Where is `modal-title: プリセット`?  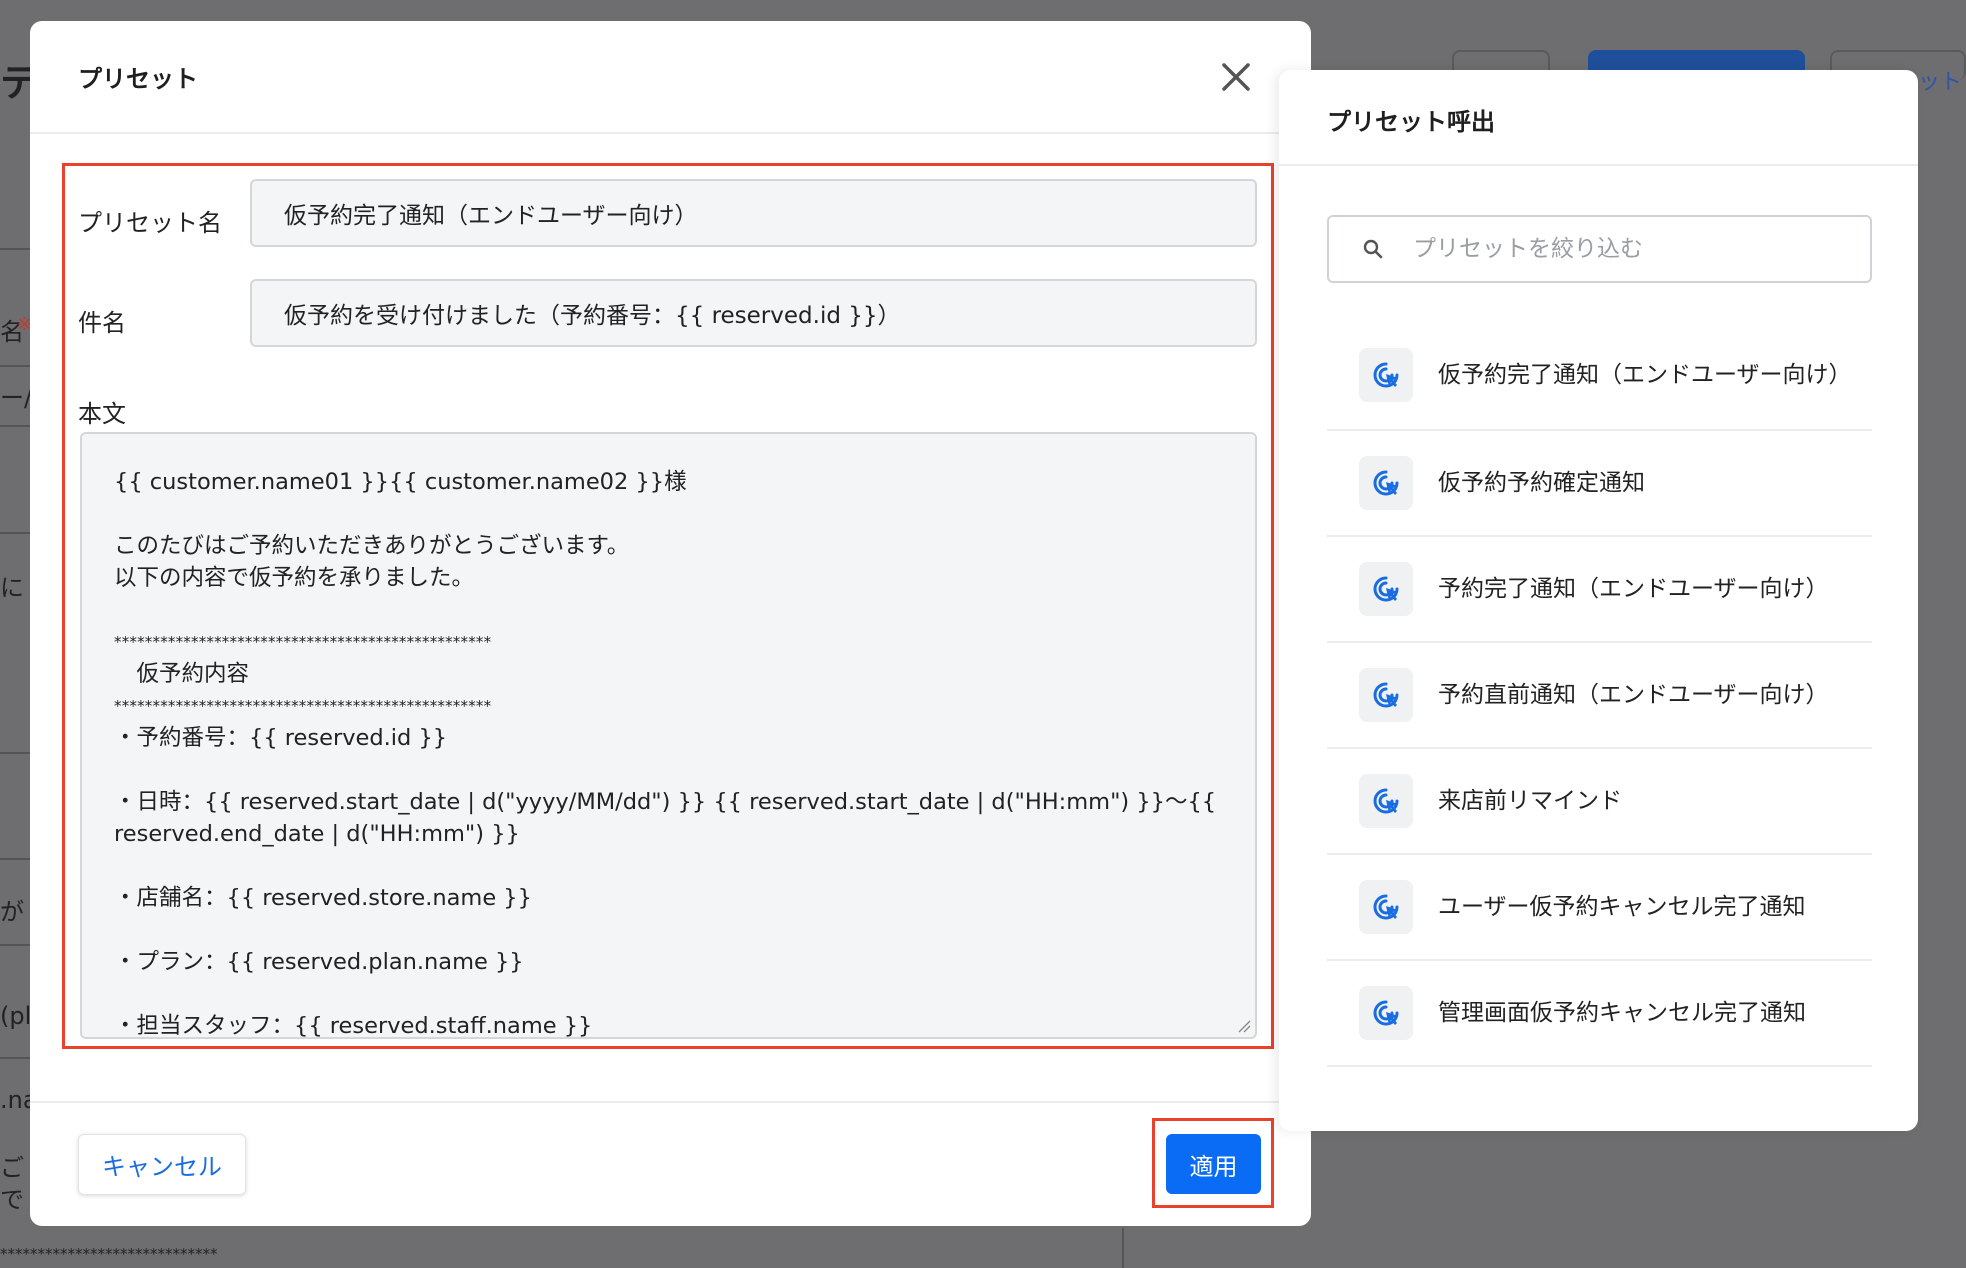
modal-title: プリセット is located at coordinates (138, 79).